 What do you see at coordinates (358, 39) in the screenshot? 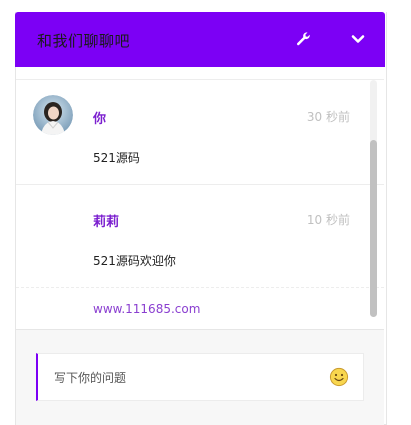
I see `chevron-down-icon` at bounding box center [358, 39].